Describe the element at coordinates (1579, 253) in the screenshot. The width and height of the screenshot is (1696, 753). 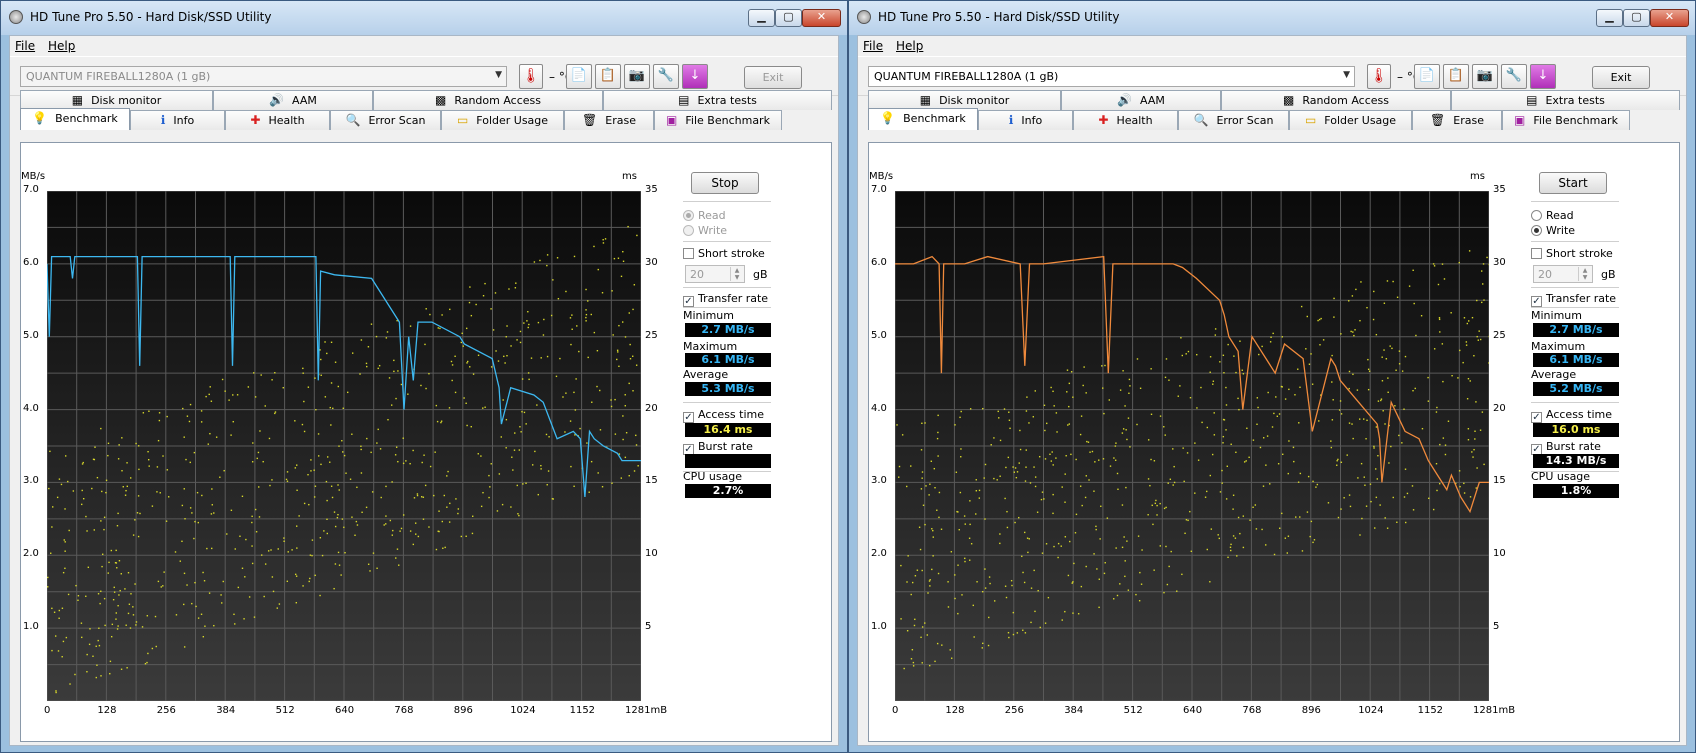
I see `short-stroke-label: Short stroke` at that location.